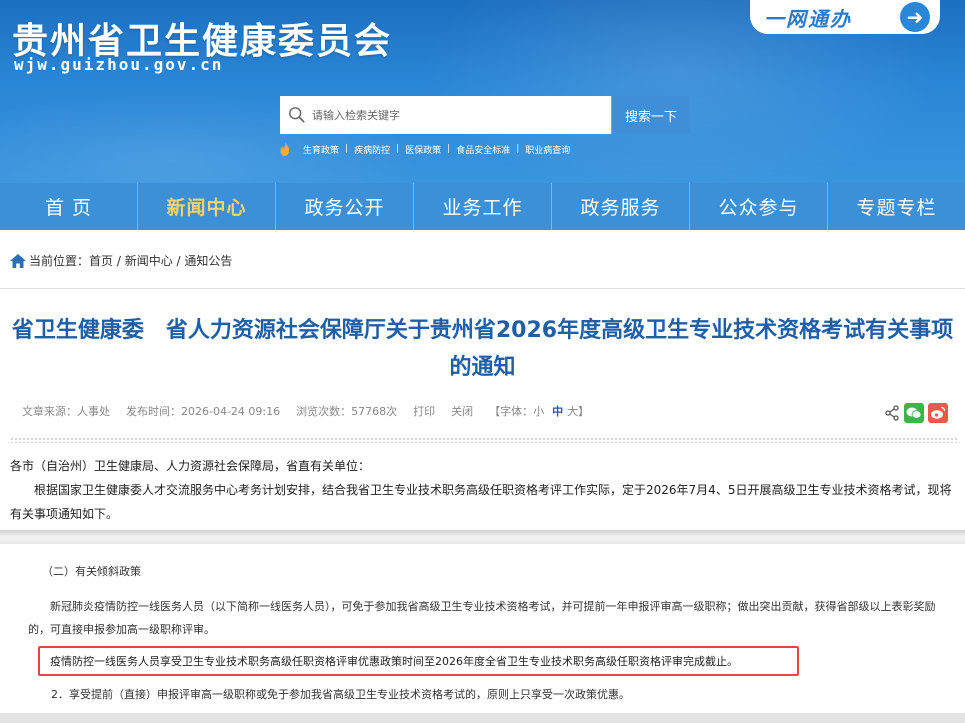 This screenshot has height=723, width=965. Describe the element at coordinates (207, 206) in the screenshot. I see `nav-item-news: 新闻中心` at that location.